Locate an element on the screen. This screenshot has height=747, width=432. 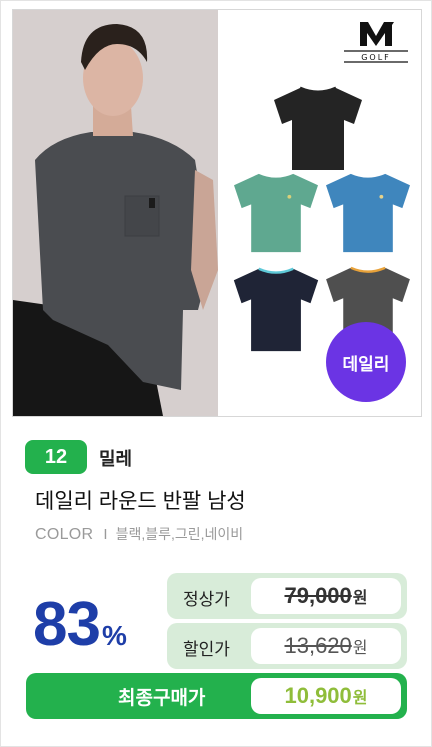
tee-navy is located at coordinates (276, 309).